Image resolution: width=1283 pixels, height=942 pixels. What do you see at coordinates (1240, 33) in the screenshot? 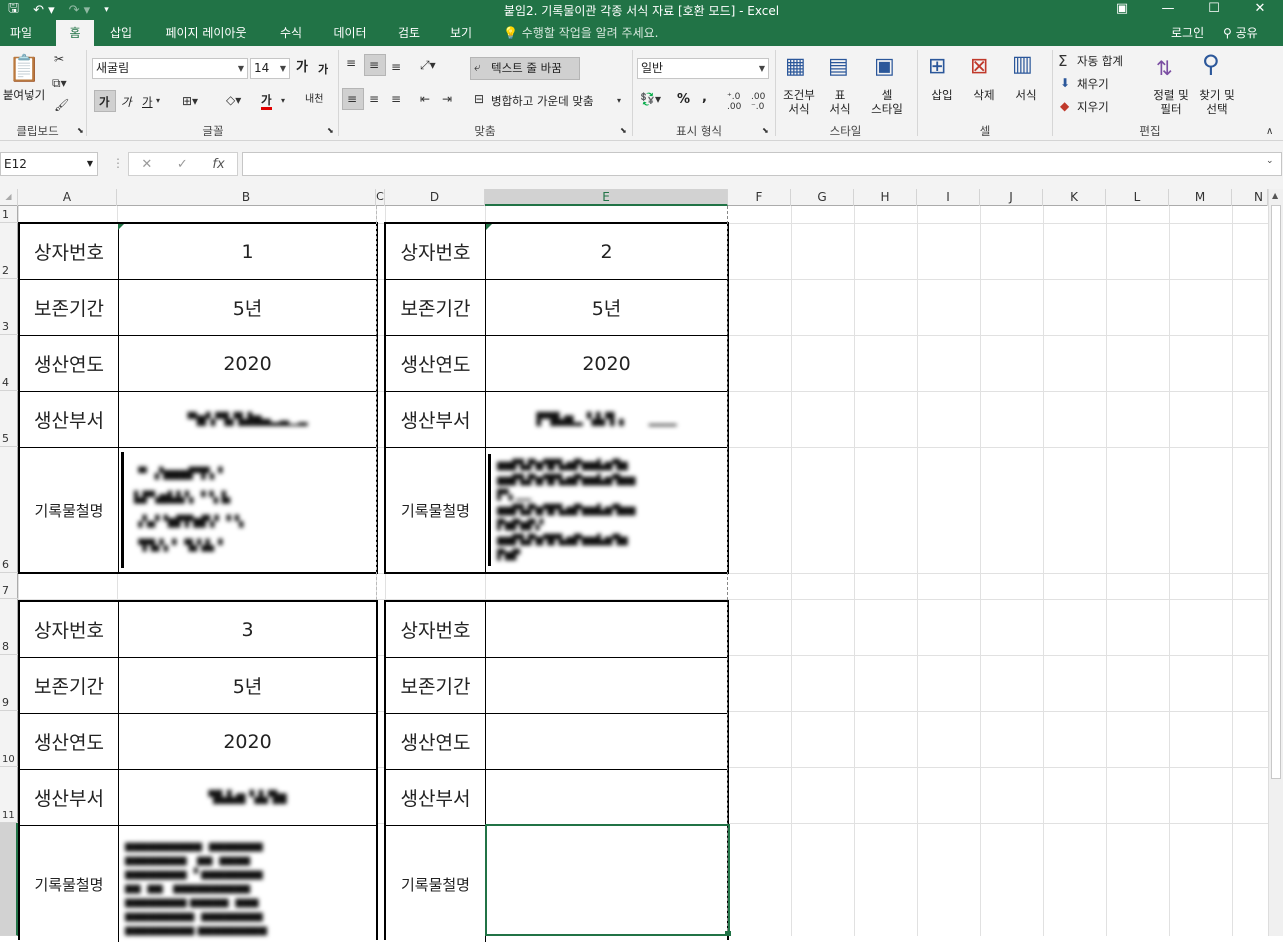
I see `share-button: ⚲ 공유` at bounding box center [1240, 33].